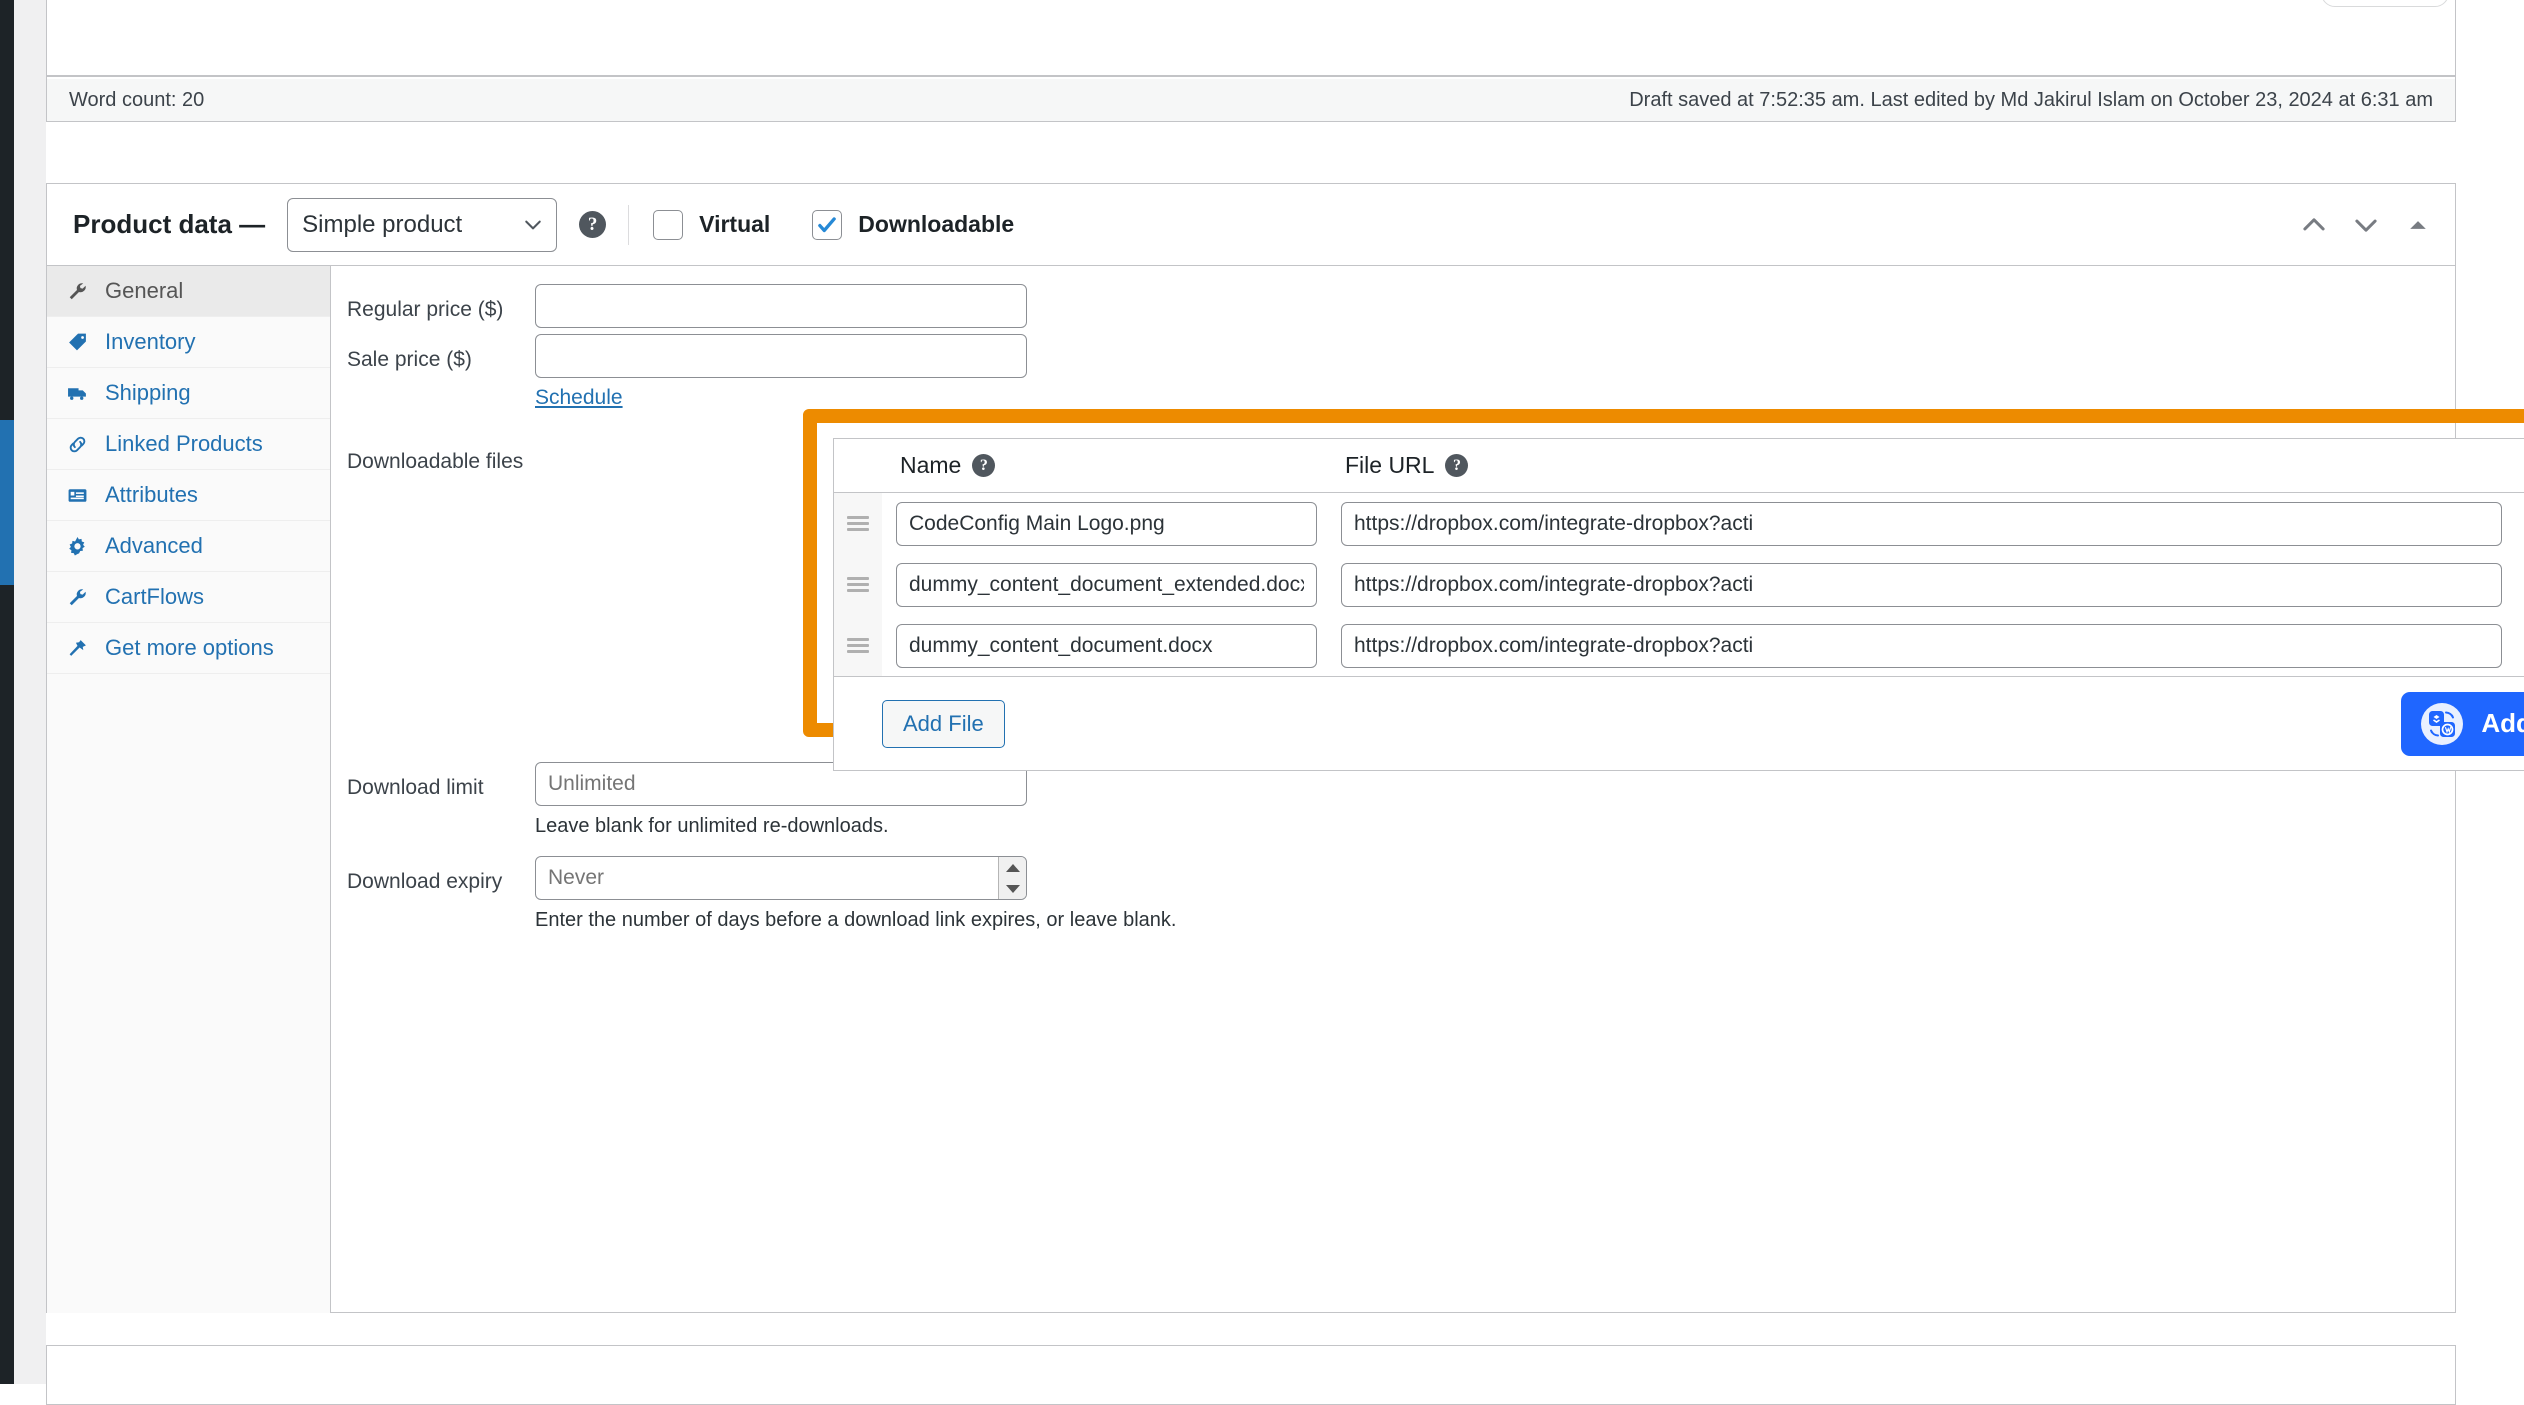 Image resolution: width=2524 pixels, height=1405 pixels. I want to click on add-dropbox-file-label: Add Dropbox File, so click(2502, 723).